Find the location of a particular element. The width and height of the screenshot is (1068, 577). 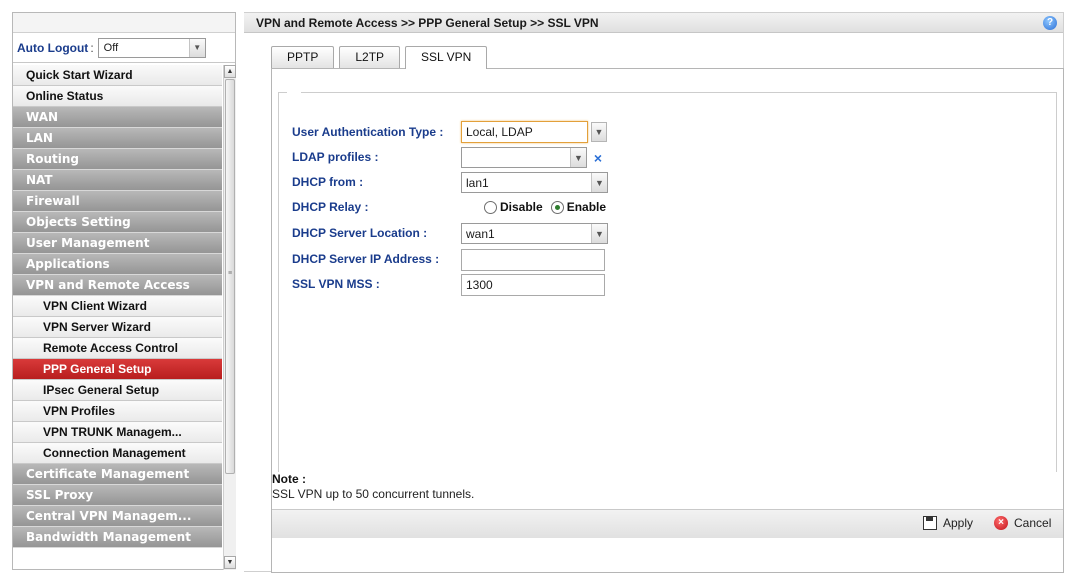

auth-type-label: User Authentication Type : is located at coordinates (368, 132).